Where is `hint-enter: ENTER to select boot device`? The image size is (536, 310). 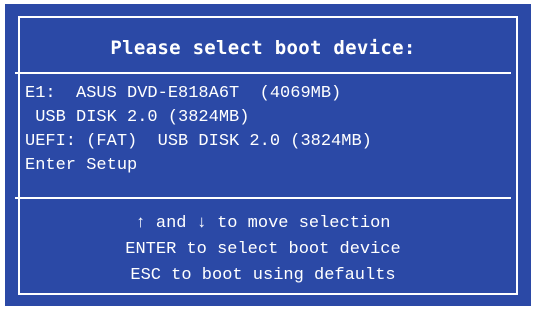
hint-enter: ENTER to select boot device is located at coordinates (263, 249).